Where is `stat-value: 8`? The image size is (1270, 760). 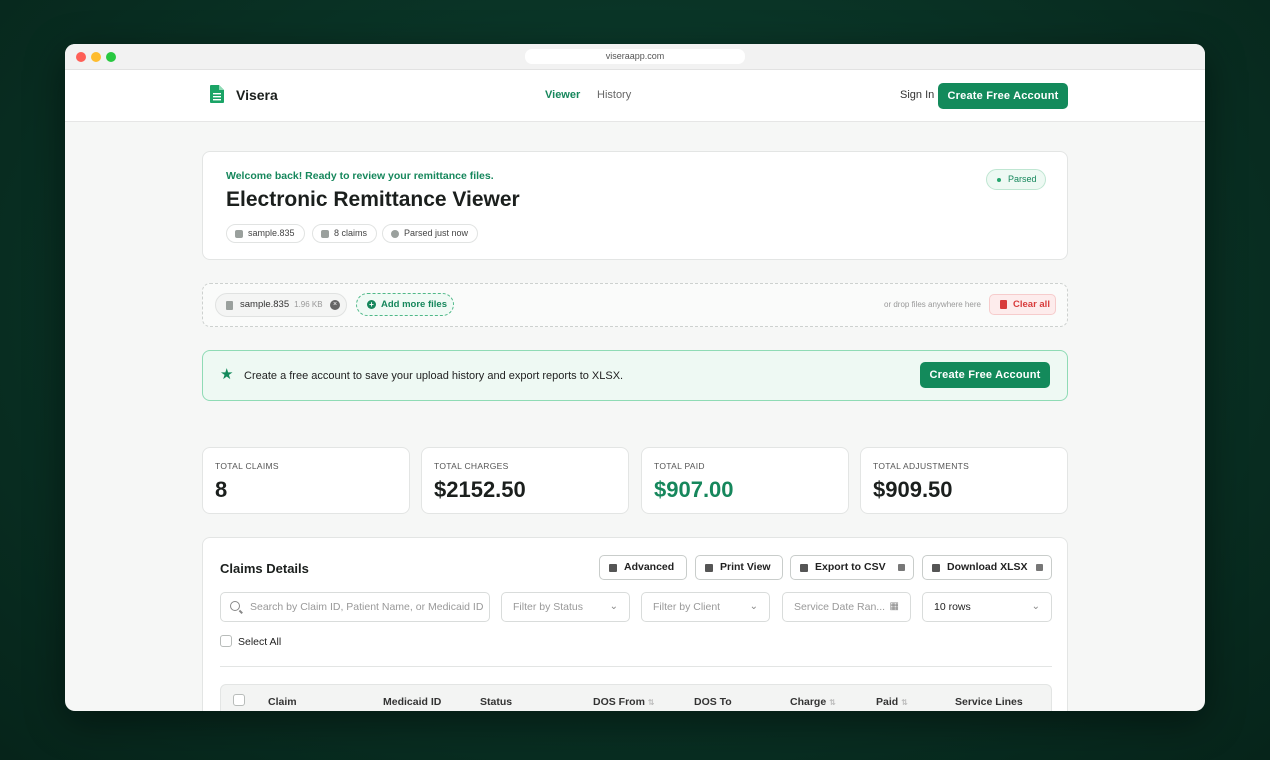 stat-value: 8 is located at coordinates (221, 489).